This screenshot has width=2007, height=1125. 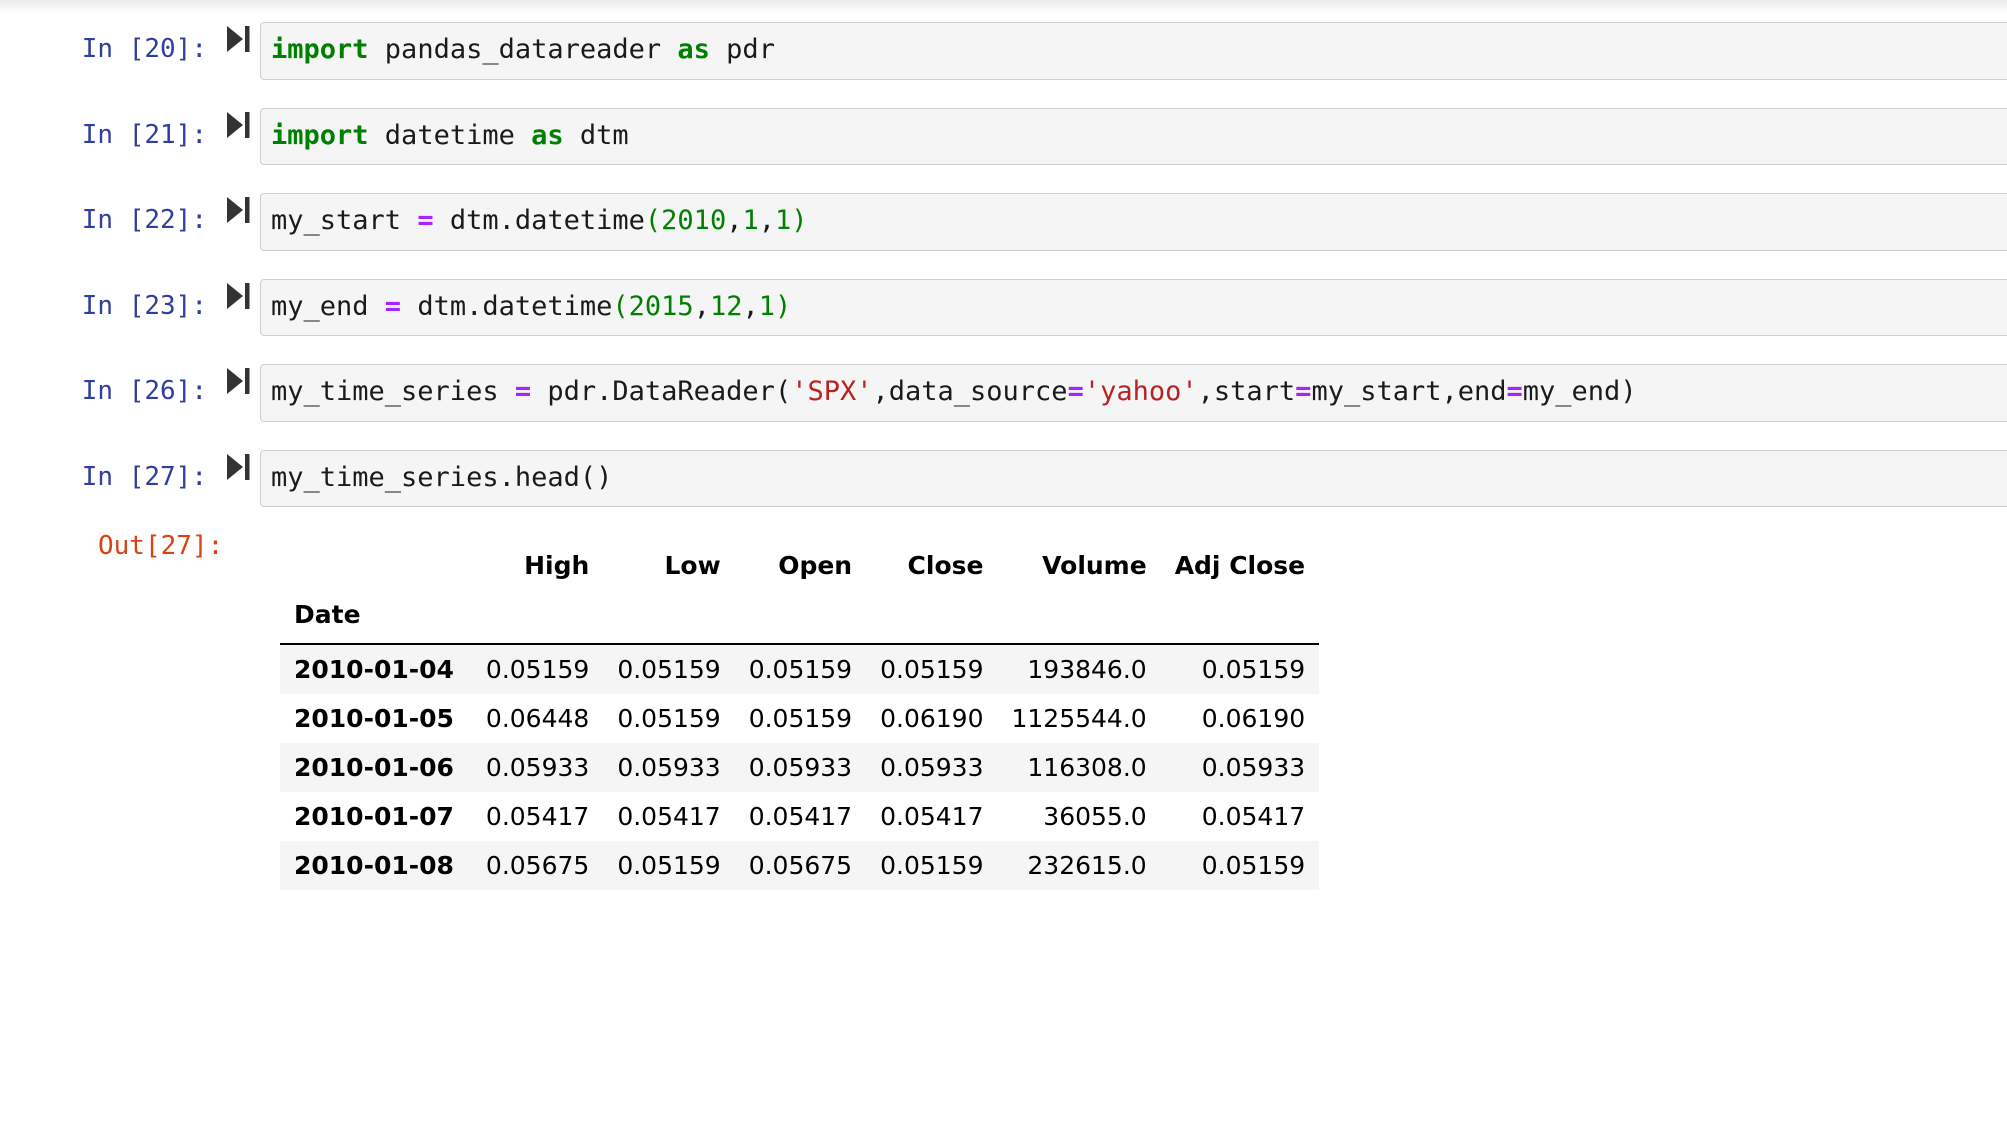 I want to click on code-token: dtm, so click(x=596, y=135).